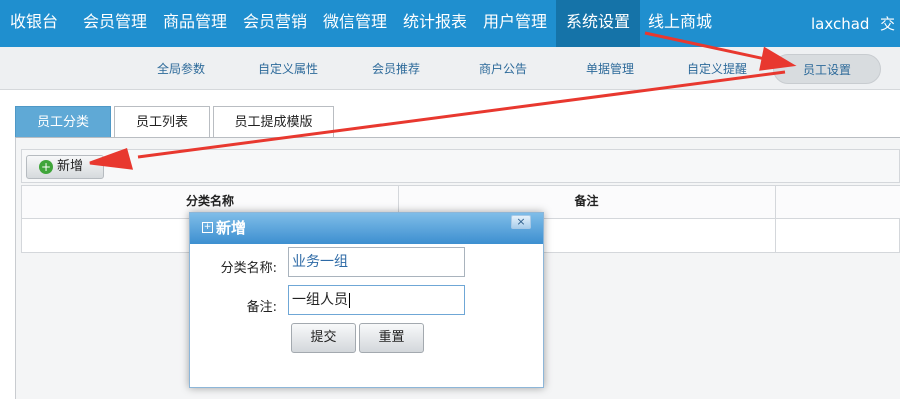  Describe the element at coordinates (349, 300) in the screenshot. I see `text-caret` at that location.